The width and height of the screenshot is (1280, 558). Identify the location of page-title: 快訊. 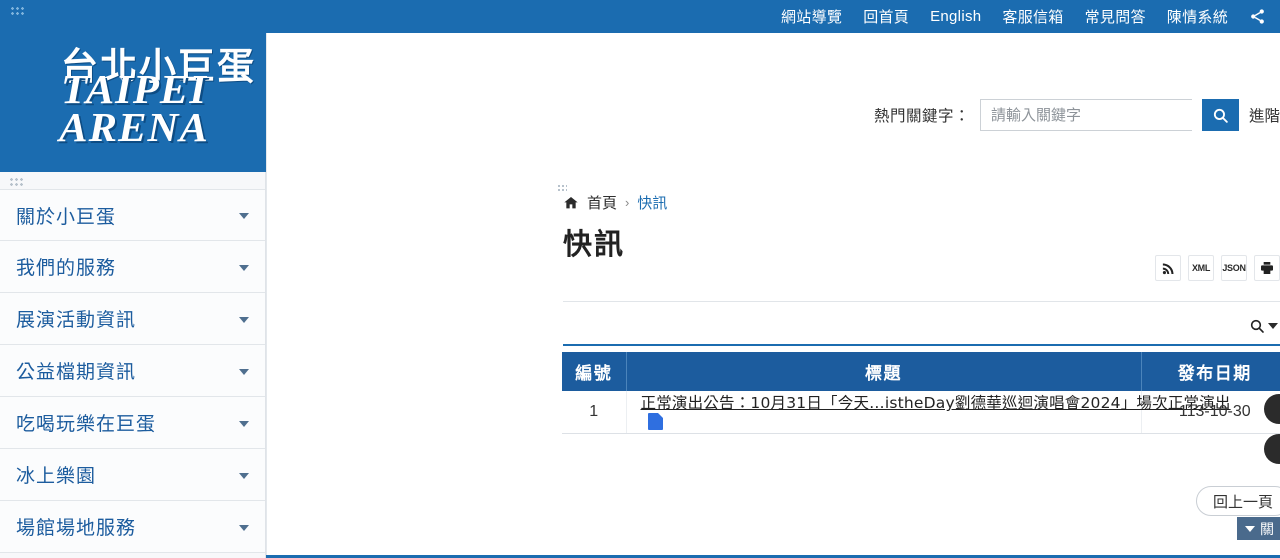
(594, 244).